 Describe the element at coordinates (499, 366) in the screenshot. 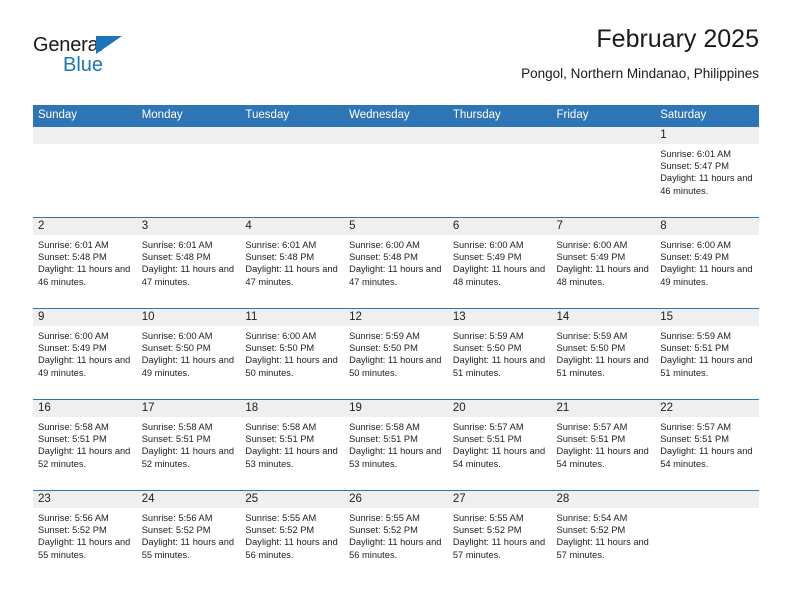

I see `daylight-text: Daylight: 11 hours and 51 minutes.` at that location.